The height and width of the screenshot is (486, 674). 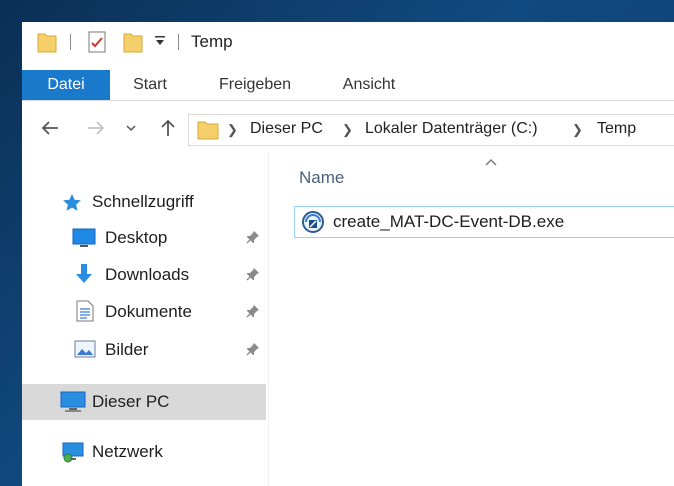 I want to click on sidebar-item-desktop: Desktop, so click(x=144, y=238).